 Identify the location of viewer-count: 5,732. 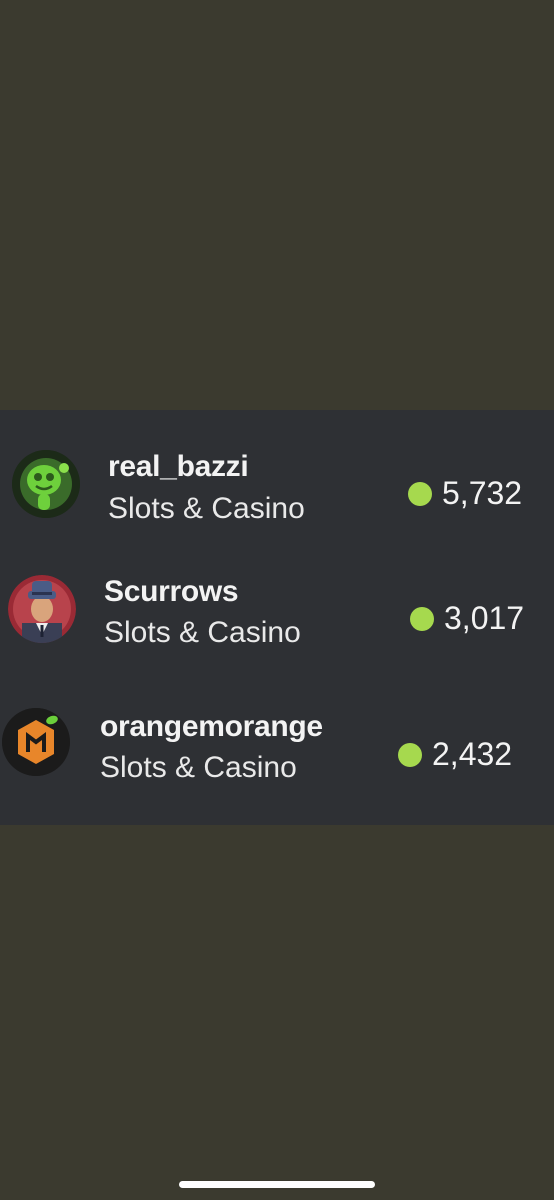
(465, 493).